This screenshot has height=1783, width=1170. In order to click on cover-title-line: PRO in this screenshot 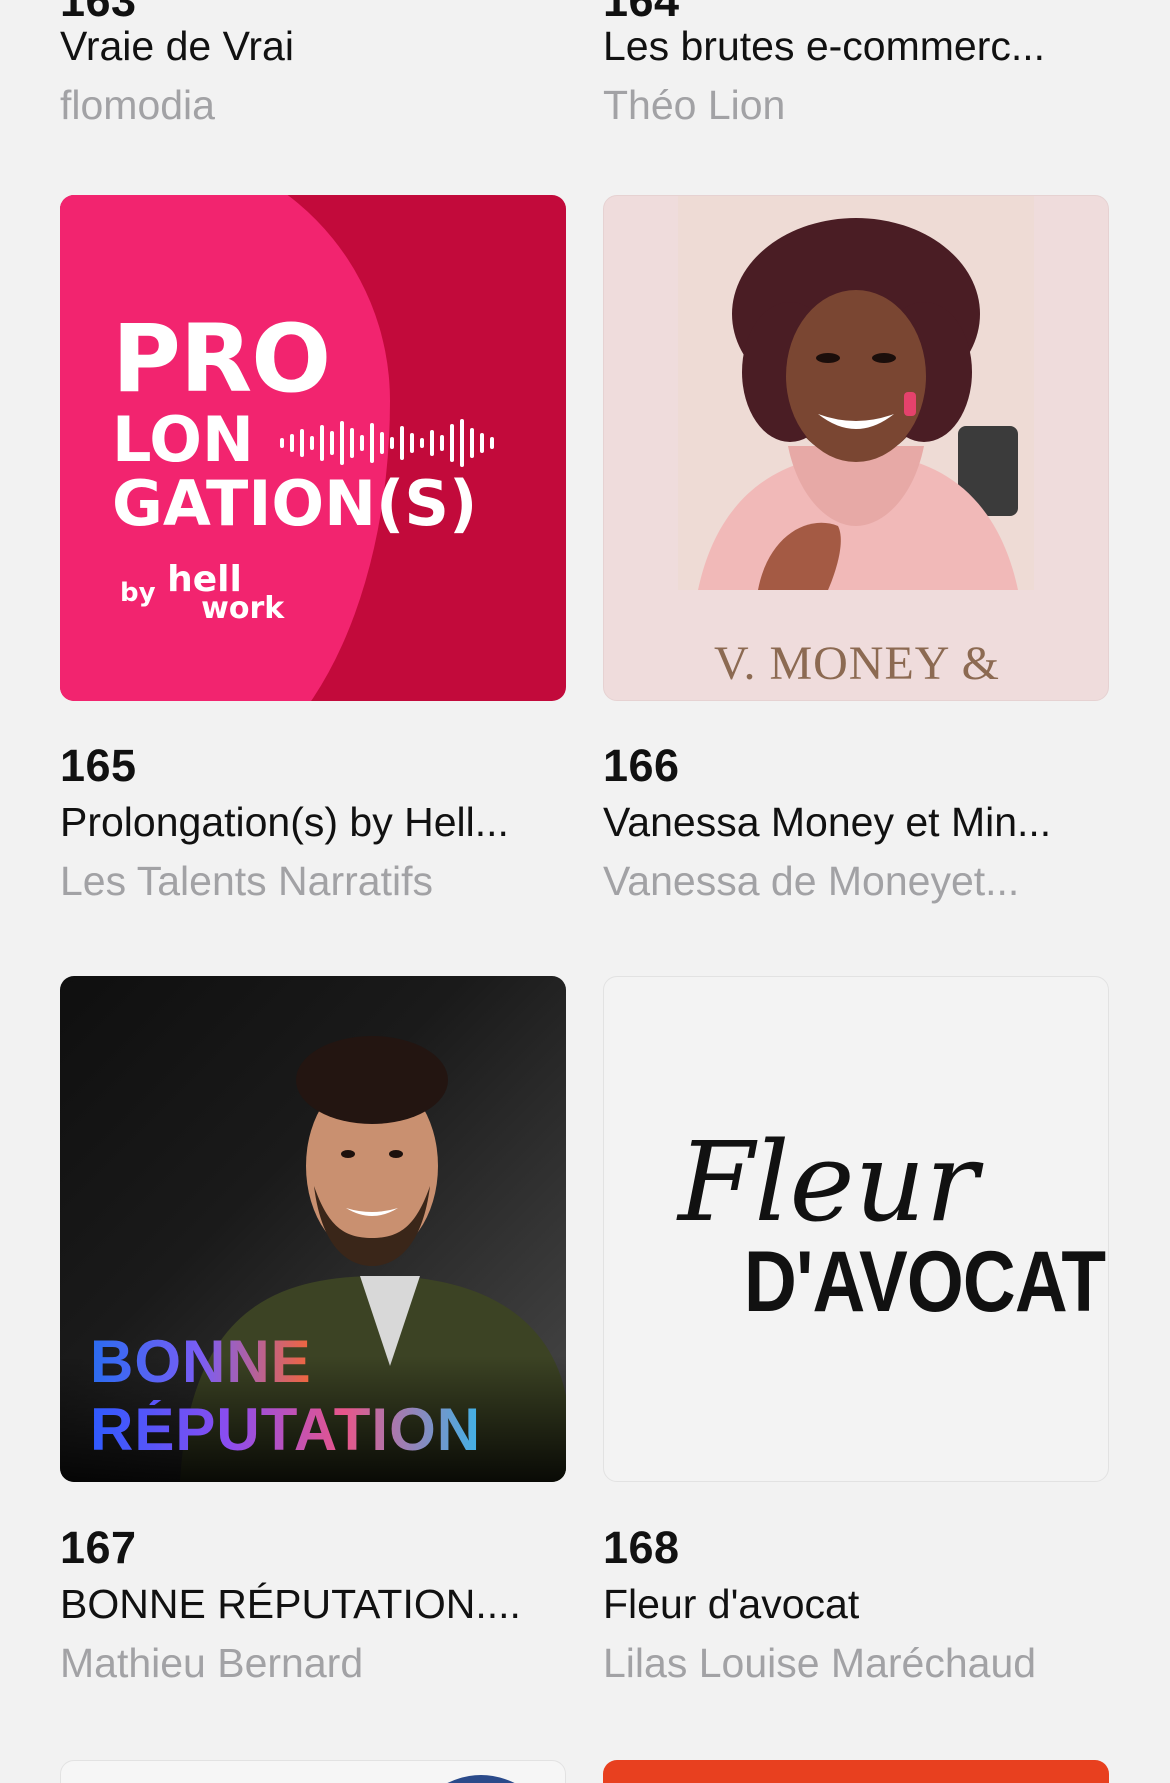, I will do `click(221, 359)`.